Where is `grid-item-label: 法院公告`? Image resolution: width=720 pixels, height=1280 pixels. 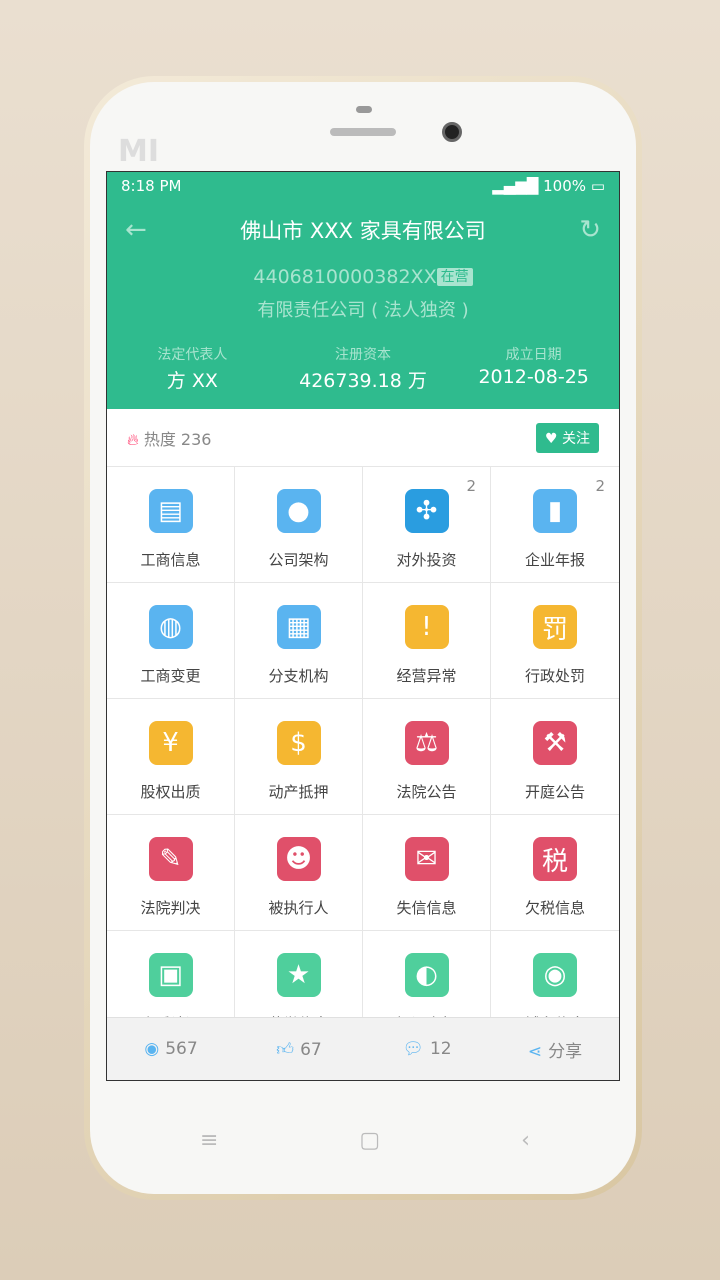
grid-item-label: 法院公告 is located at coordinates (426, 792).